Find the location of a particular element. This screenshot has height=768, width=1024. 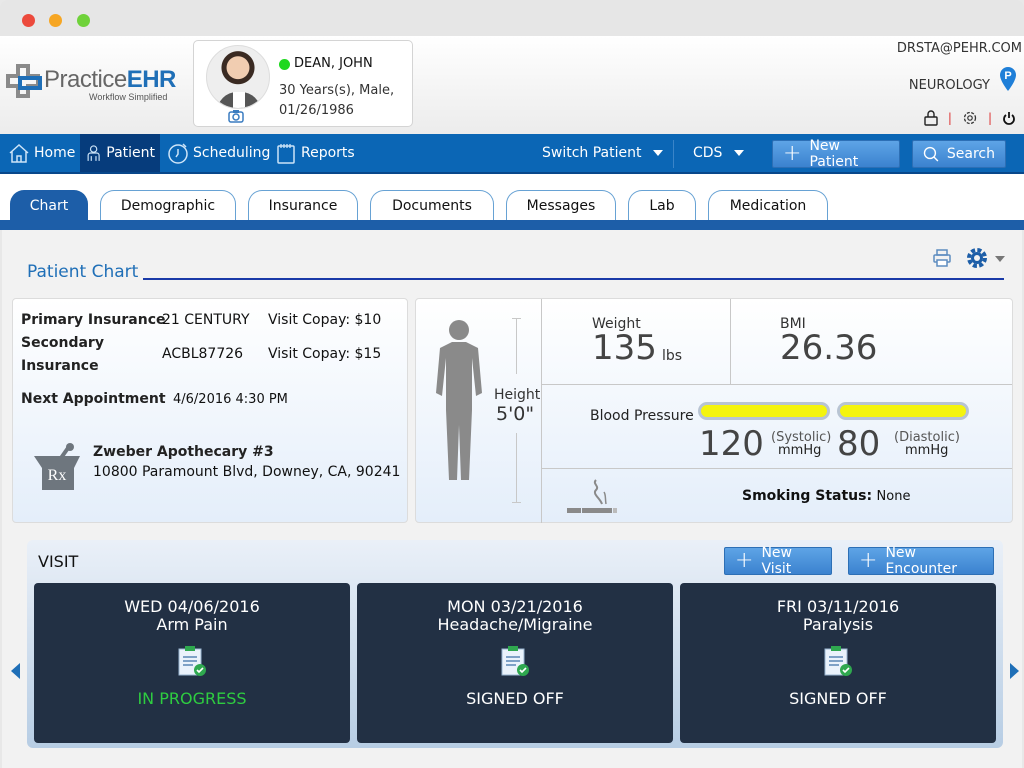

weight-value: 135 is located at coordinates (624, 348).